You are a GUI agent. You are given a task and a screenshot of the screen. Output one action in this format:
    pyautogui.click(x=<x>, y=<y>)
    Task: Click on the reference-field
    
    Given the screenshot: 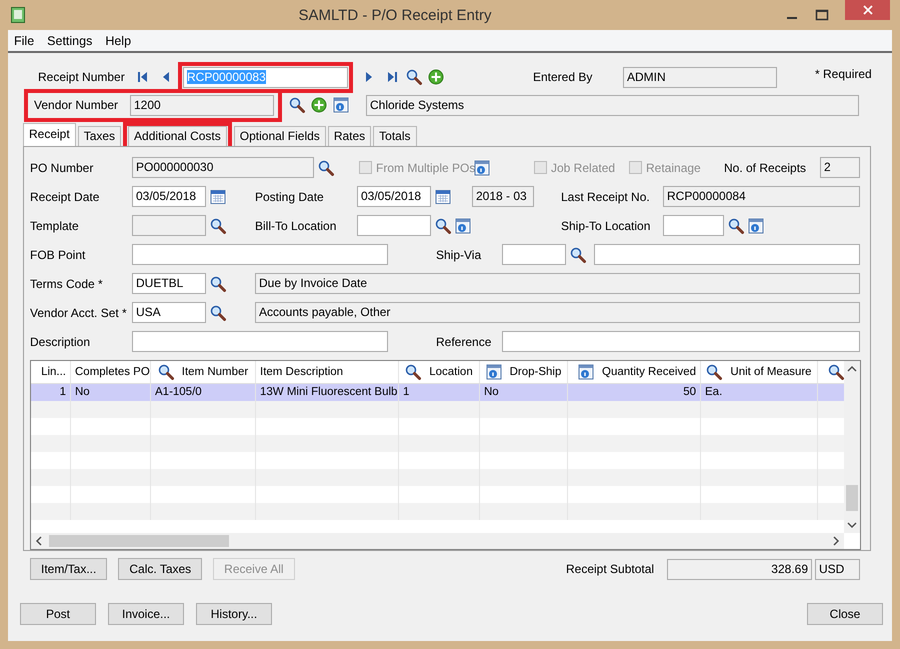 What is the action you would take?
    pyautogui.click(x=681, y=341)
    